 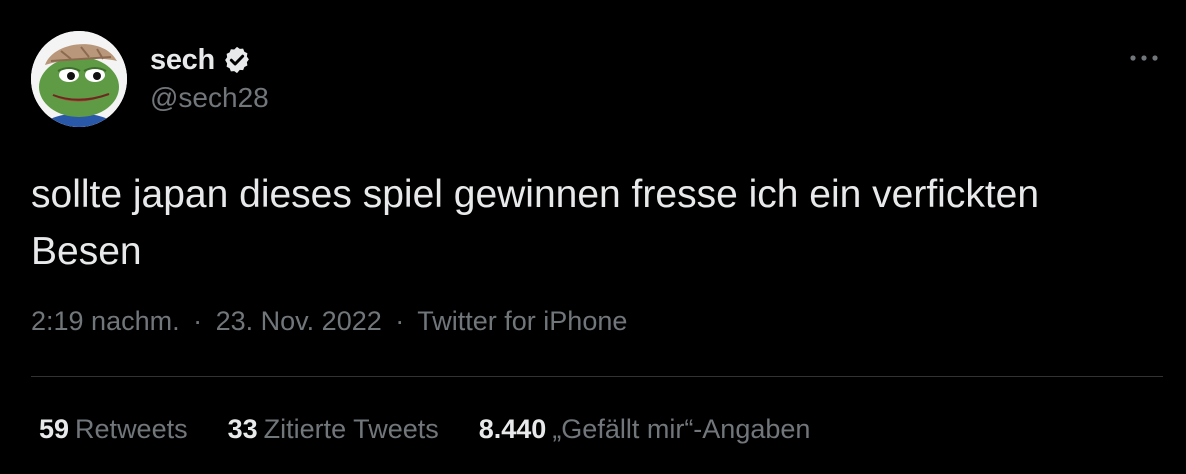 What do you see at coordinates (522, 321) in the screenshot?
I see `tweet-source: Twitter for iPhone` at bounding box center [522, 321].